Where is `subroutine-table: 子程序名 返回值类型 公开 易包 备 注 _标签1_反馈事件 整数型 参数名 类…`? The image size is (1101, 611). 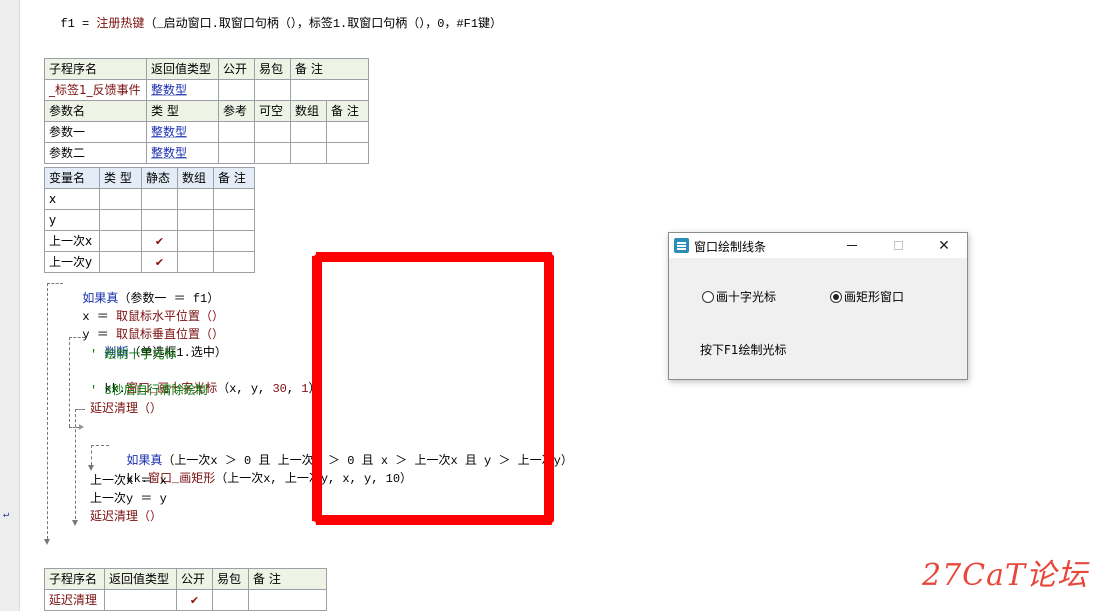 subroutine-table: 子程序名 返回值类型 公开 易包 备 注 _标签1_反馈事件 整数型 参数名 类… is located at coordinates (206, 111).